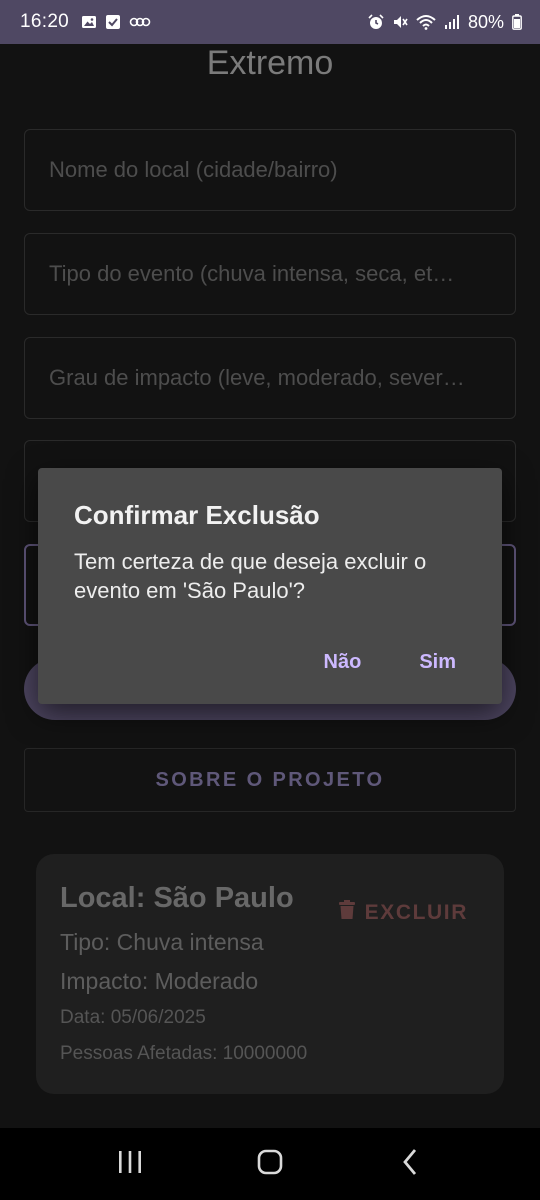 This screenshot has height=1200, width=540. What do you see at coordinates (517, 22) in the screenshot?
I see `battery-icon` at bounding box center [517, 22].